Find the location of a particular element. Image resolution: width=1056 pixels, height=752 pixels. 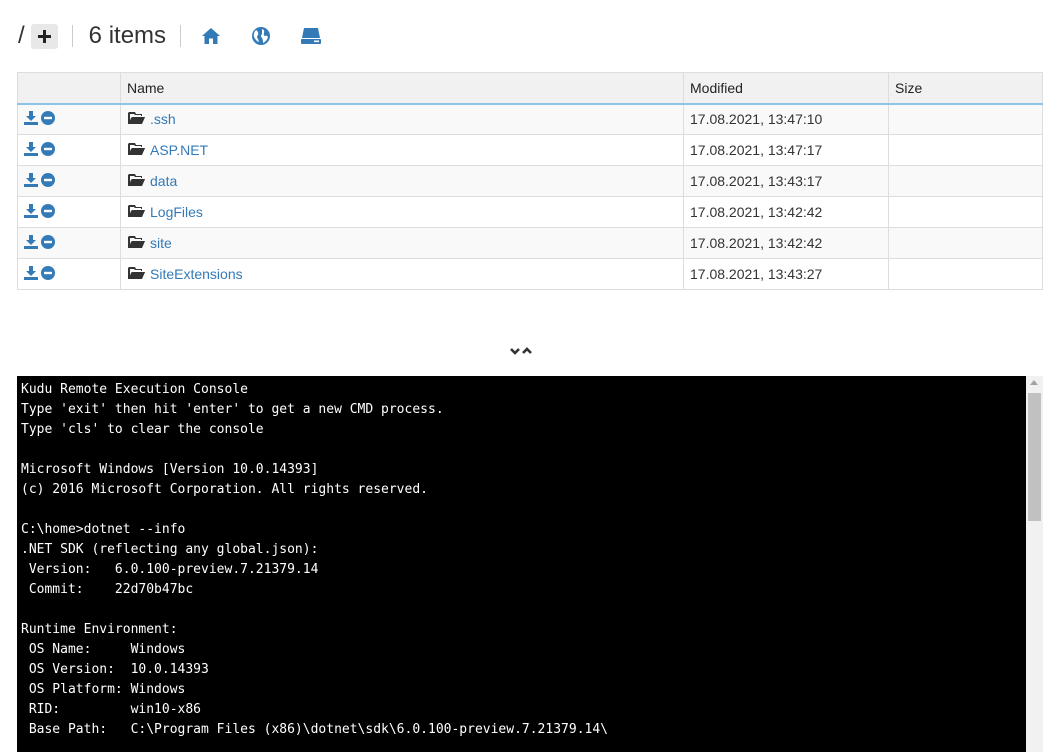

table-row: SiteExtensions 17.08.2021, 13:43:27 is located at coordinates (530, 274).